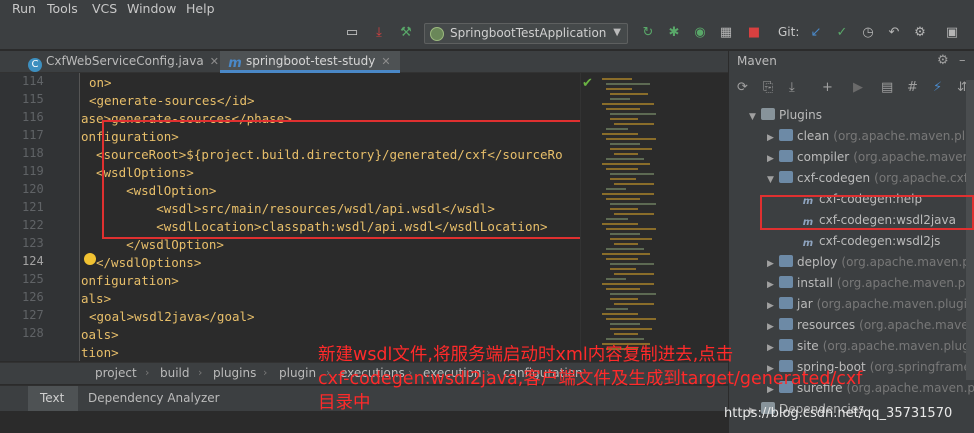 The width and height of the screenshot is (974, 433). What do you see at coordinates (33, 153) in the screenshot?
I see `line-number: 118` at bounding box center [33, 153].